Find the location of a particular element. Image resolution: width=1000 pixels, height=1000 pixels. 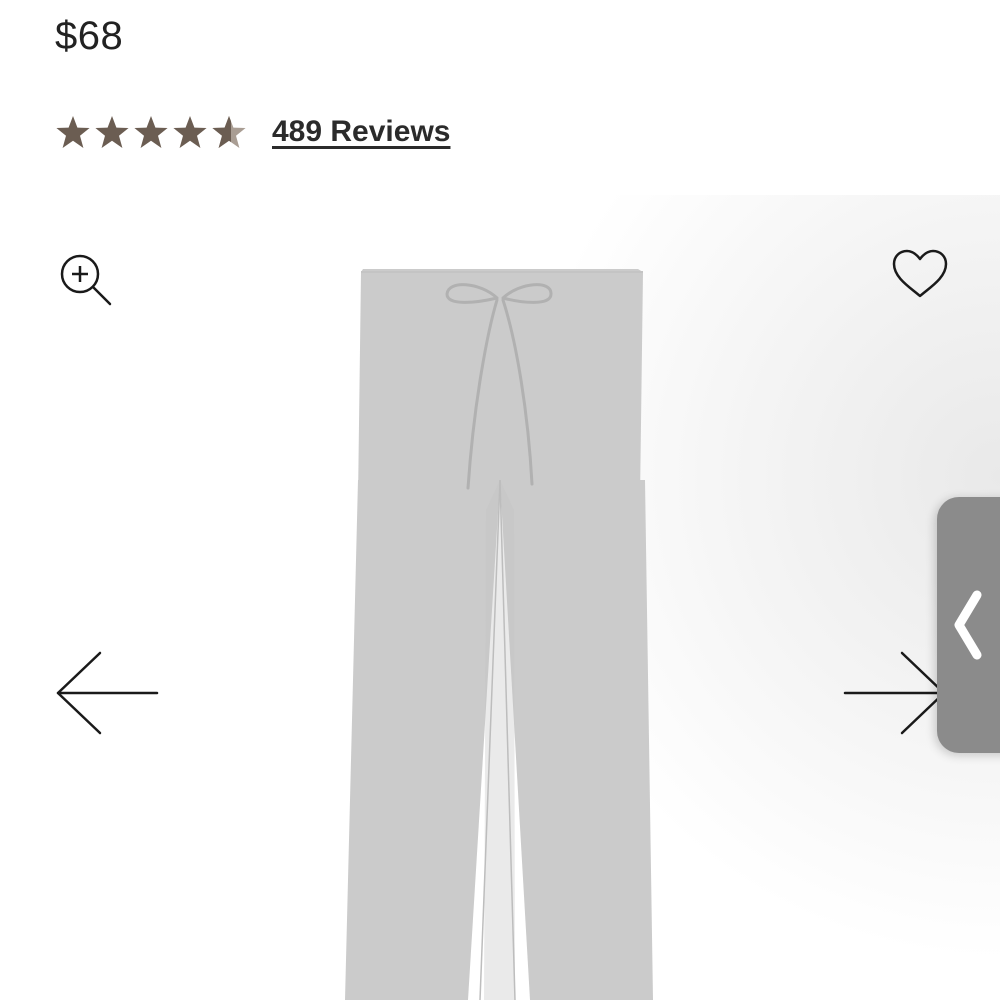

star-5-icon is located at coordinates (229, 132).